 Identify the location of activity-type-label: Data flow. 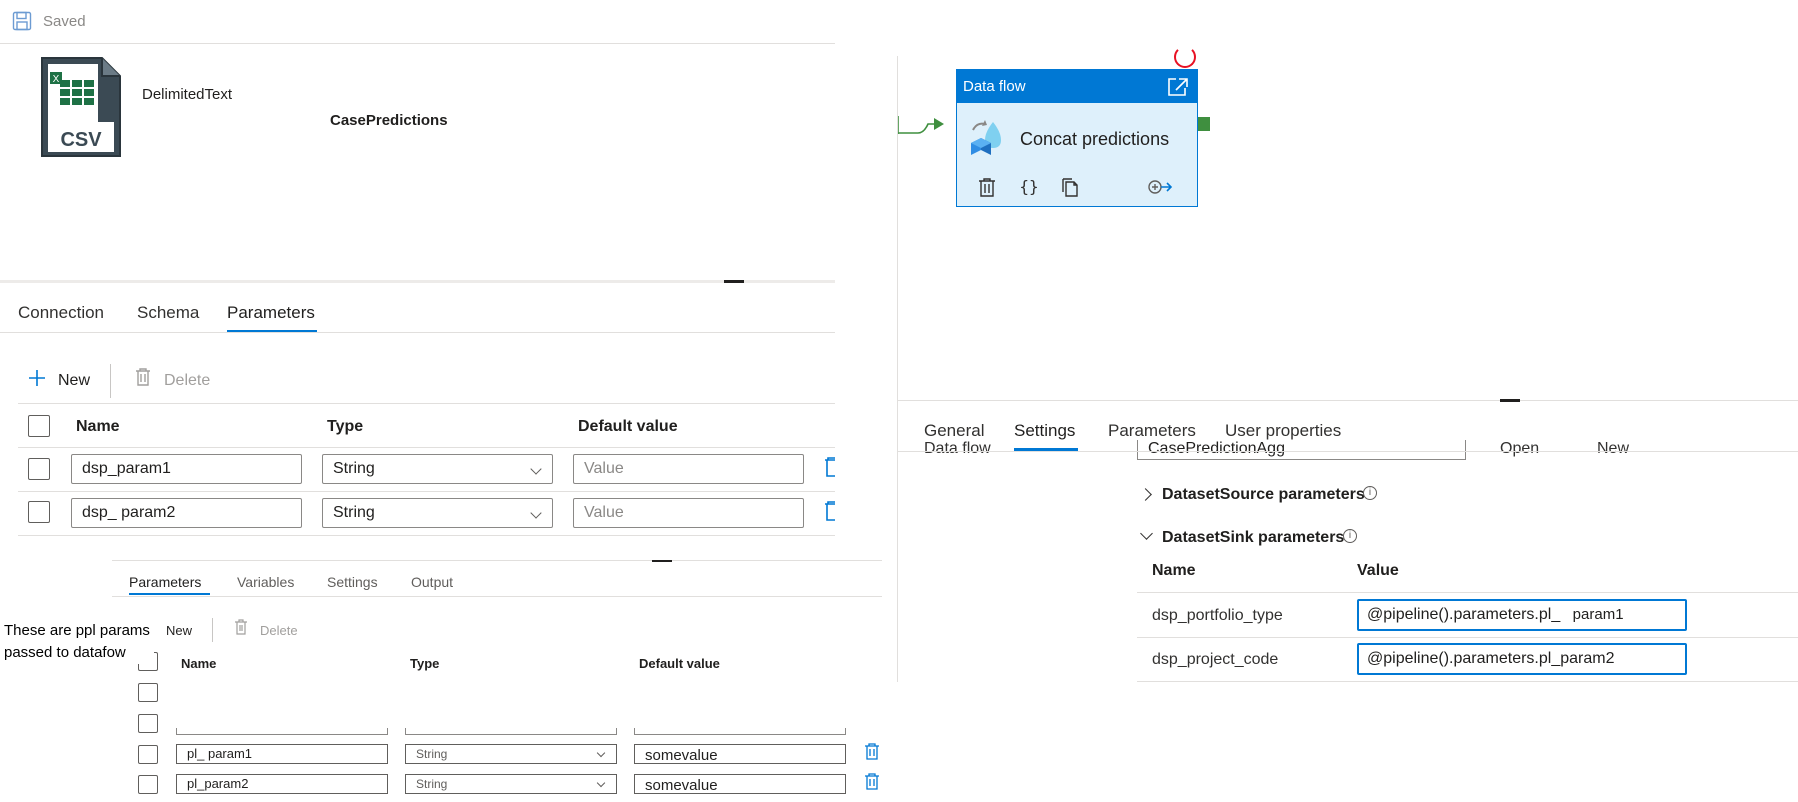
(994, 86).